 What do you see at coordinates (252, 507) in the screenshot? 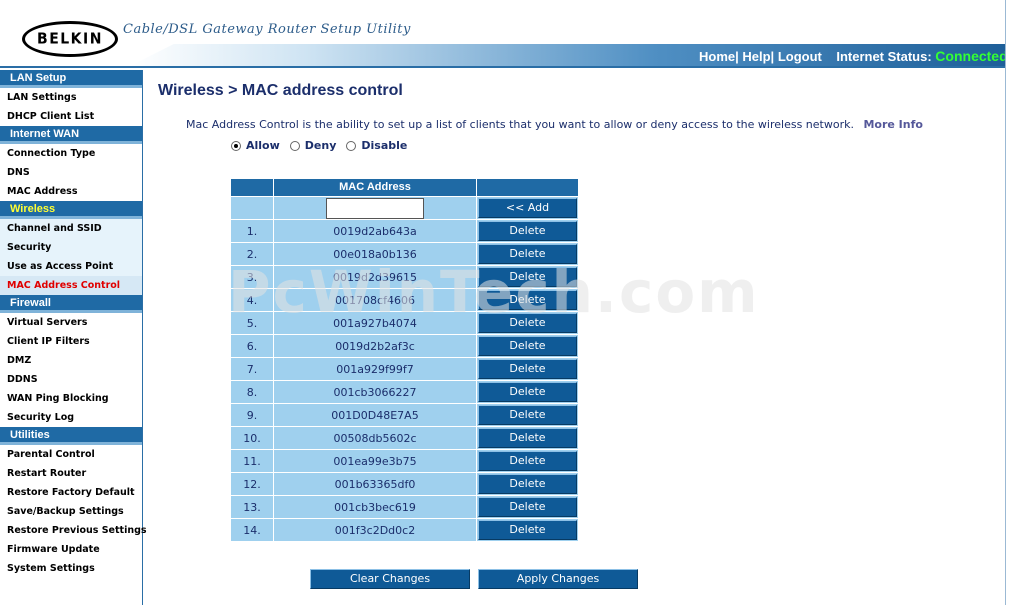
I see `row-number: 13.` at bounding box center [252, 507].